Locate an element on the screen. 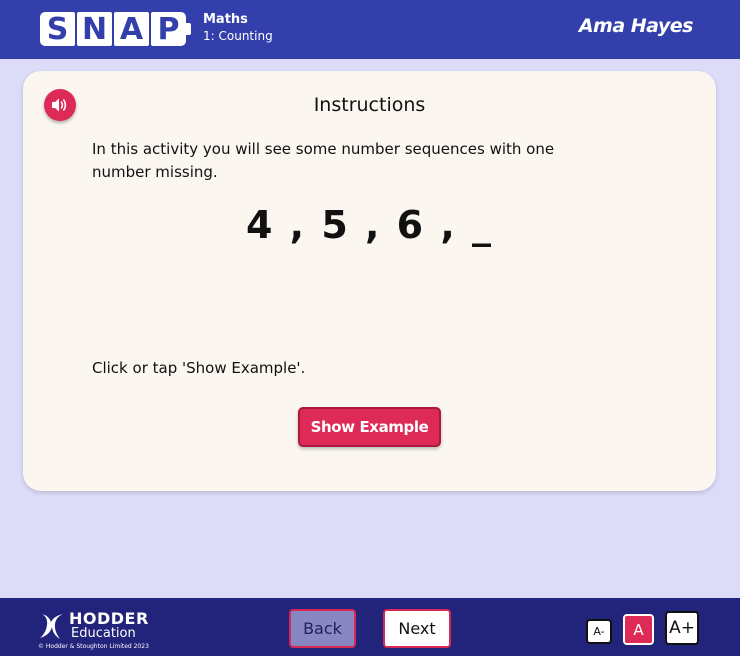 The height and width of the screenshot is (656, 740). header: S N A P Maths 1: Counting Ama Hayes is located at coordinates (370, 29).